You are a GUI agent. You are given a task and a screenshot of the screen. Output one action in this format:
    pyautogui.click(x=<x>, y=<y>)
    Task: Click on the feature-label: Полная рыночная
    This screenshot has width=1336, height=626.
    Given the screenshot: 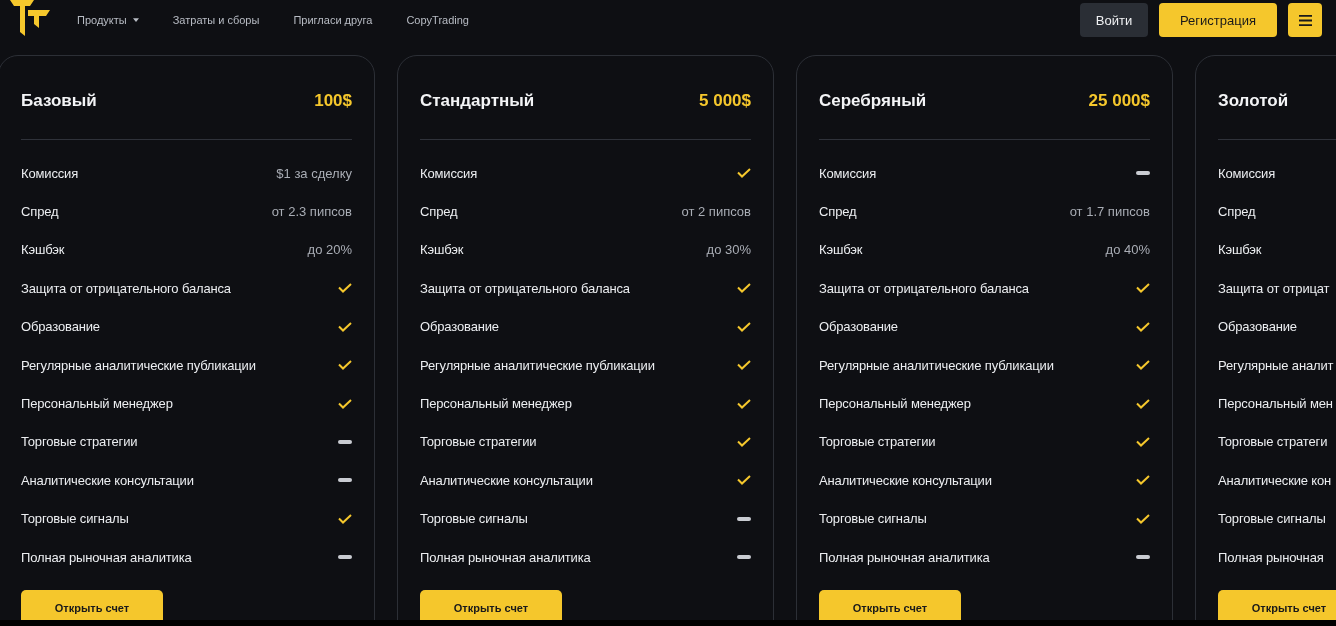 What is the action you would take?
    pyautogui.click(x=1271, y=557)
    